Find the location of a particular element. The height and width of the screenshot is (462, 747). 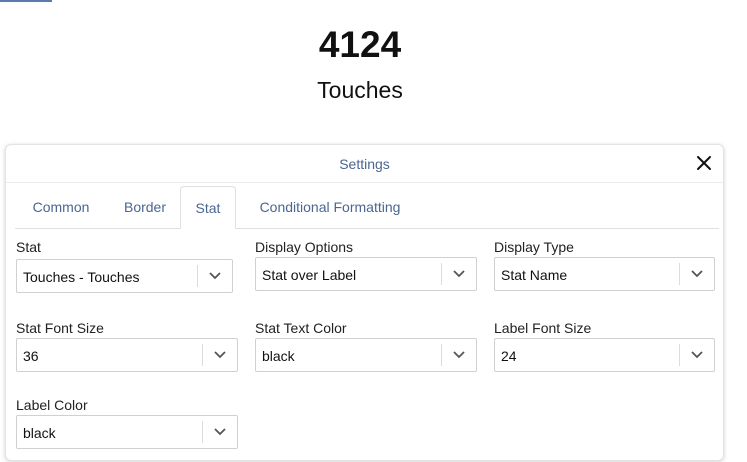

label-color-select: black is located at coordinates (127, 432).